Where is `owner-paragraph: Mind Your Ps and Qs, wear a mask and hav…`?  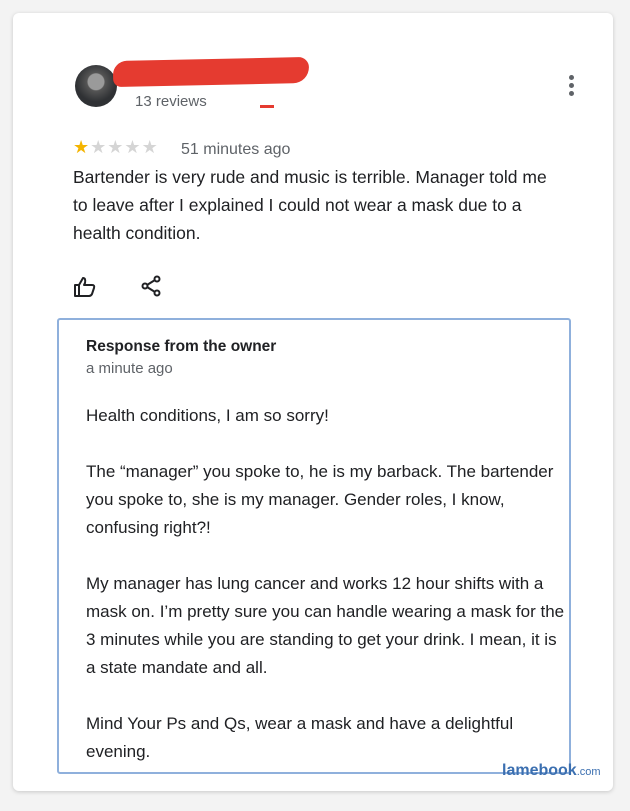 owner-paragraph: Mind Your Ps and Qs, wear a mask and hav… is located at coordinates (300, 737).